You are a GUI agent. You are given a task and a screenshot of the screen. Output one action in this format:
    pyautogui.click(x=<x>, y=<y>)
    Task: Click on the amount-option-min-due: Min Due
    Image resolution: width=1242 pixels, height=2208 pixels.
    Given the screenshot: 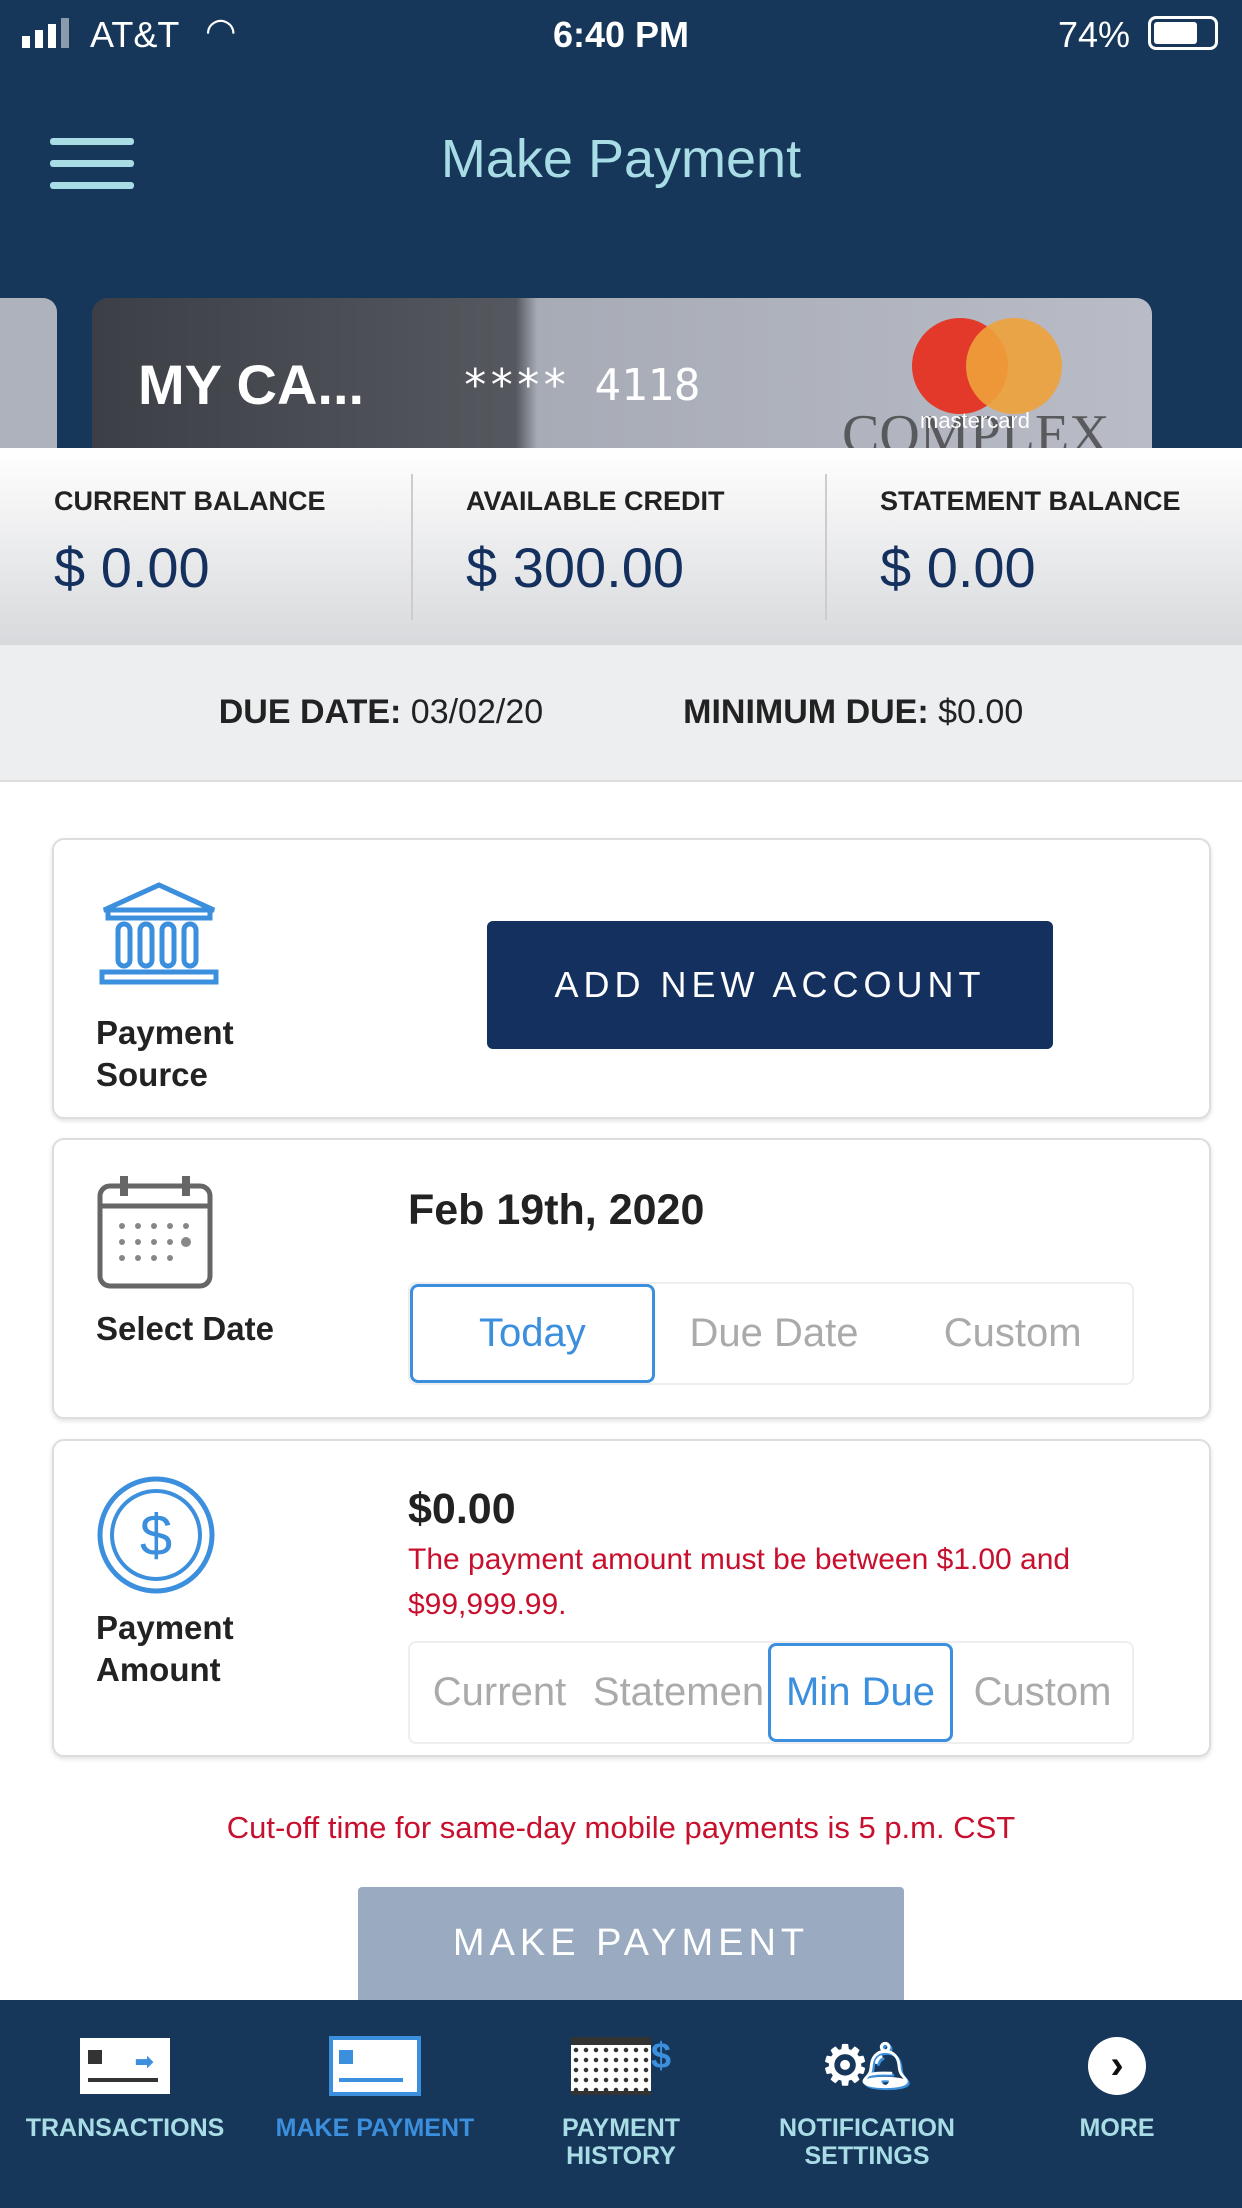 What is the action you would take?
    pyautogui.click(x=860, y=1692)
    